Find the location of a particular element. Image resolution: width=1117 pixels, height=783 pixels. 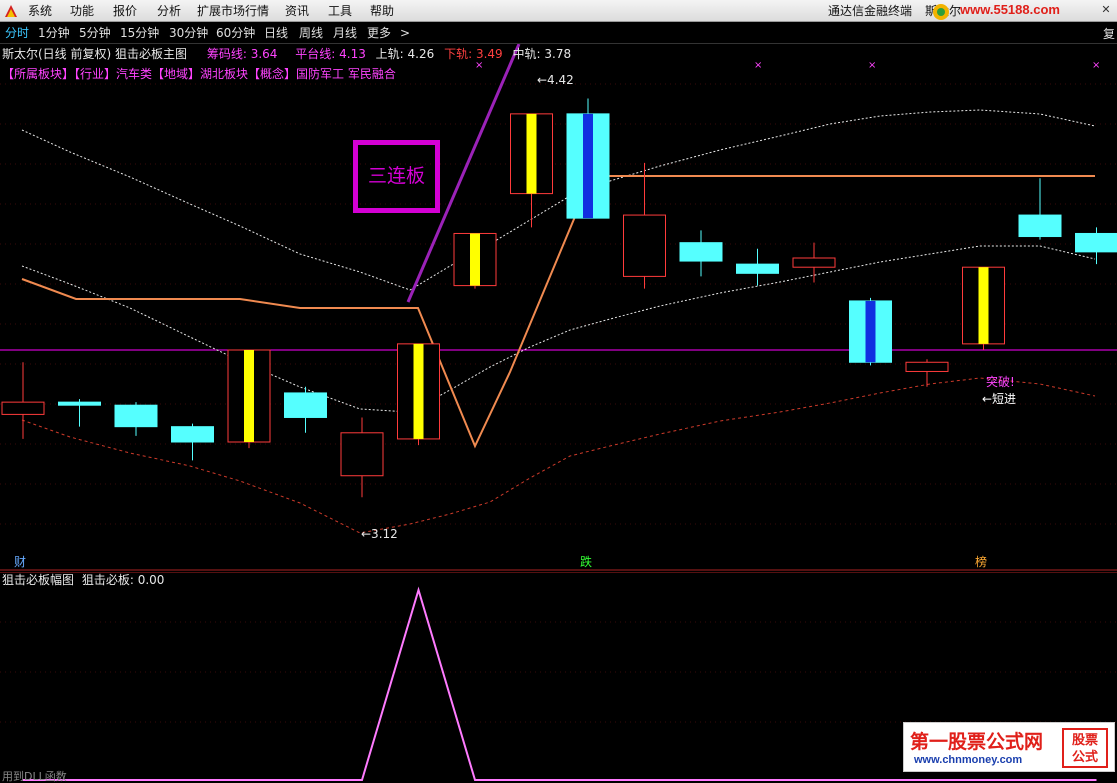

sub-chart-title: 狙击必板幅图 is located at coordinates (38, 580).